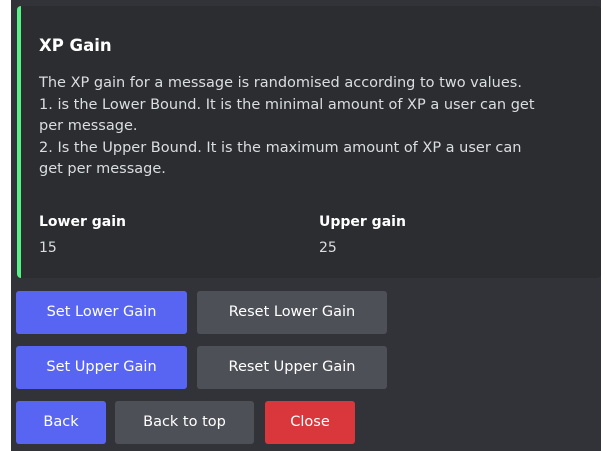 This screenshot has height=451, width=610. I want to click on reset-lower-gain-button: Reset Lower Gain, so click(292, 312).